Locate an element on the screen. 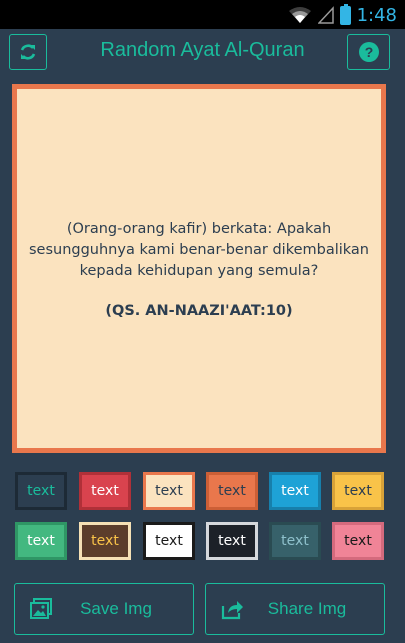 Image resolution: width=405 pixels, height=643 pixels. color-swatch-4: text is located at coordinates (232, 491).